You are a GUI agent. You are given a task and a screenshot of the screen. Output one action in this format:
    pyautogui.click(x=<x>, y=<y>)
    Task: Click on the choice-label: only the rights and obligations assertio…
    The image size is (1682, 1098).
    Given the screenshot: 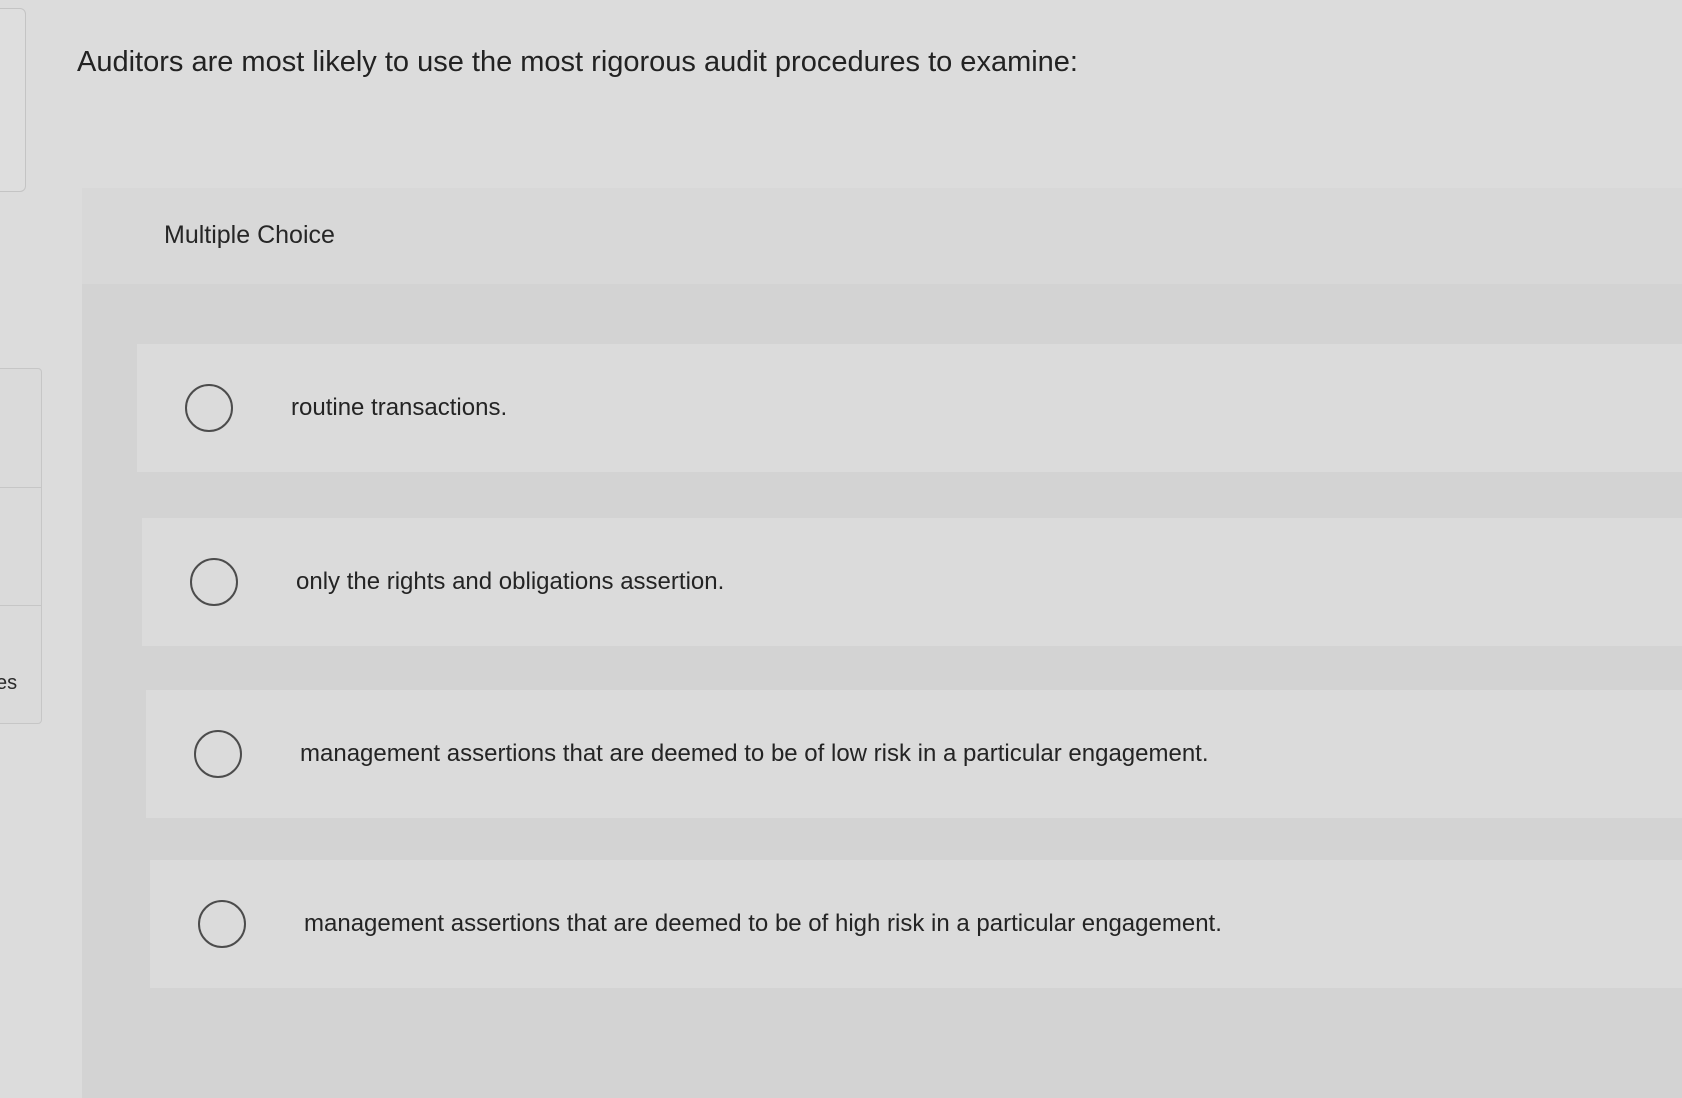 What is the action you would take?
    pyautogui.click(x=510, y=581)
    